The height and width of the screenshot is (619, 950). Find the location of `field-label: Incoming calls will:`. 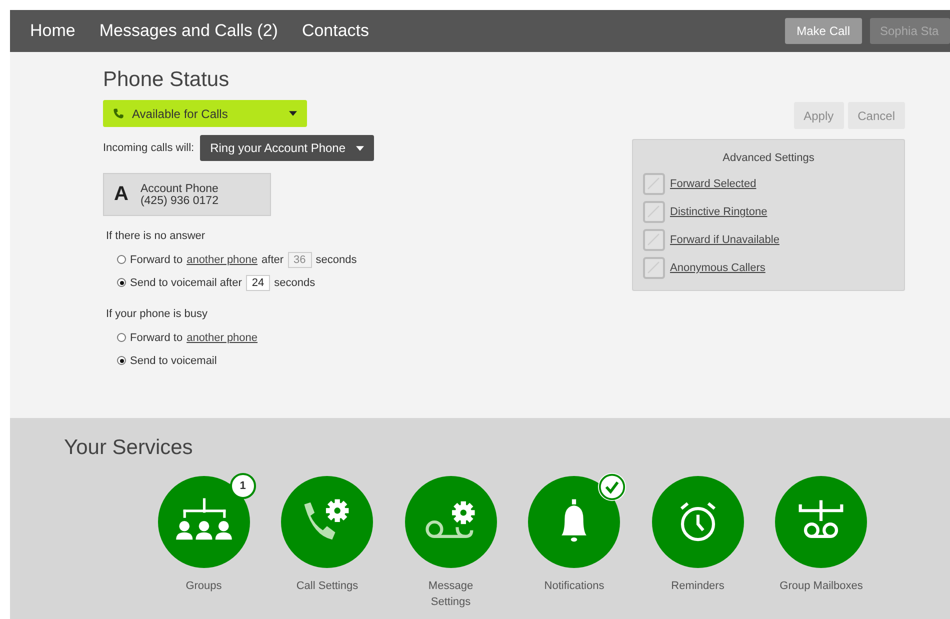

field-label: Incoming calls will: is located at coordinates (148, 148).